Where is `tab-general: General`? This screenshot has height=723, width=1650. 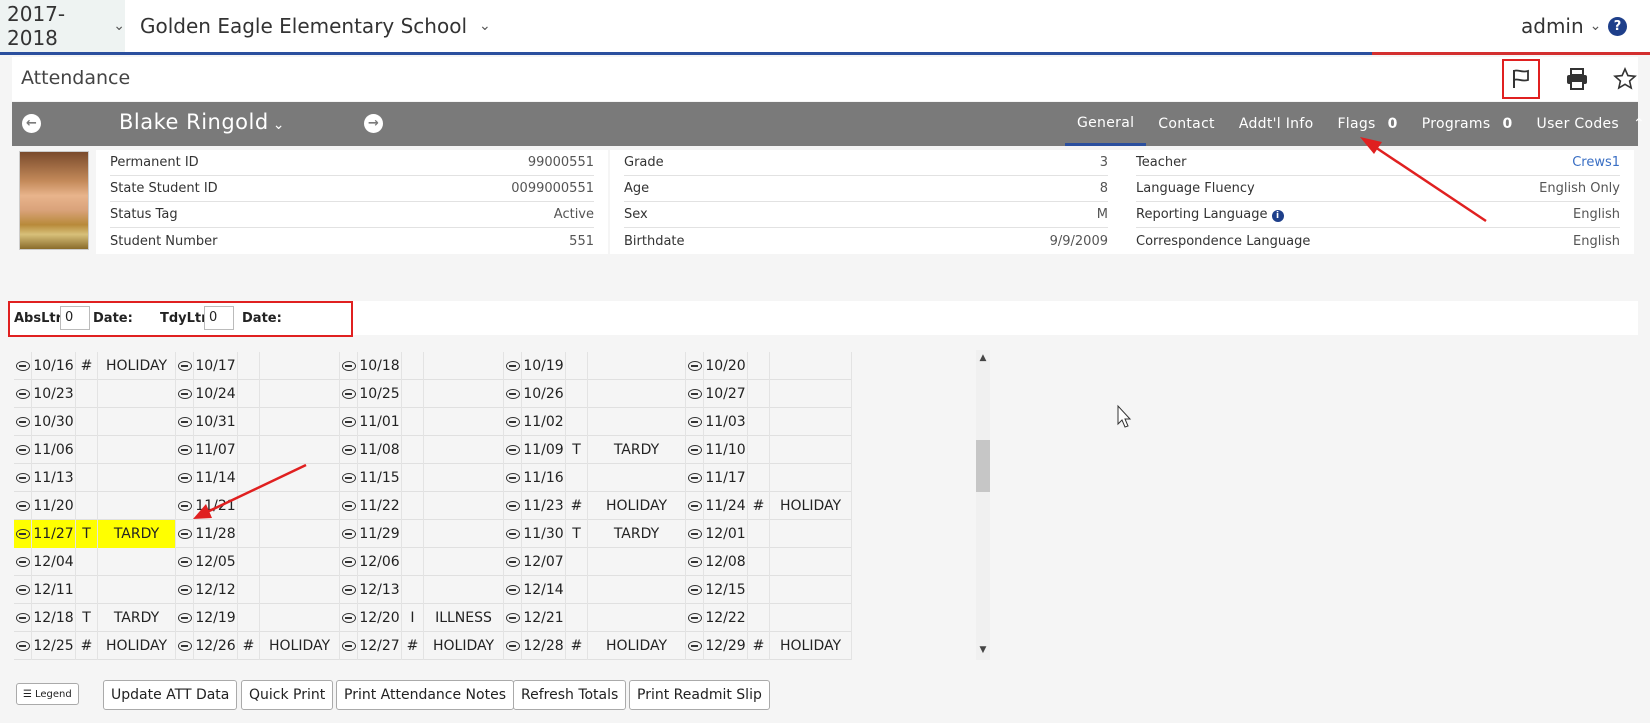
tab-general: General is located at coordinates (1106, 124).